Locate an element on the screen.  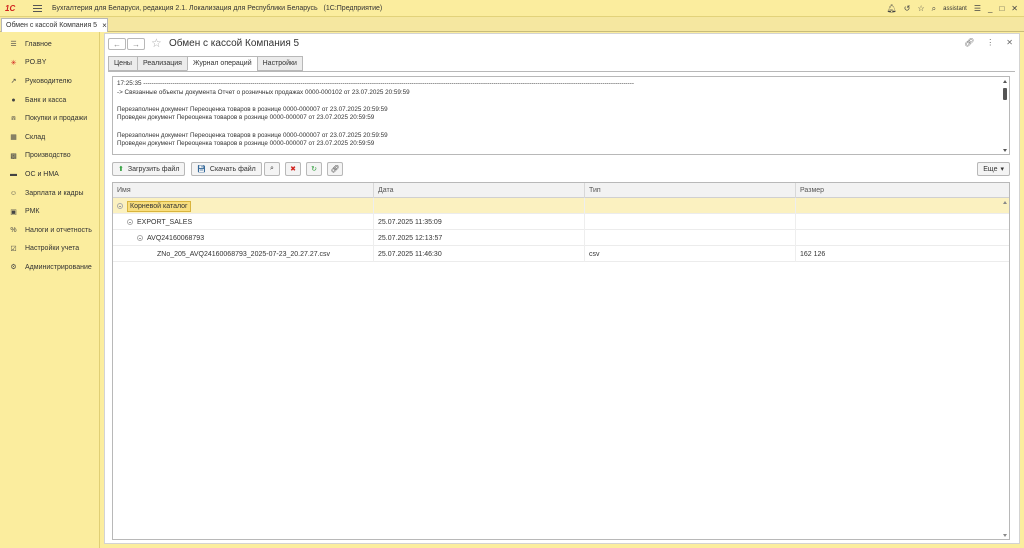
factory-icon: ▩ is located at coordinates (13, 156).